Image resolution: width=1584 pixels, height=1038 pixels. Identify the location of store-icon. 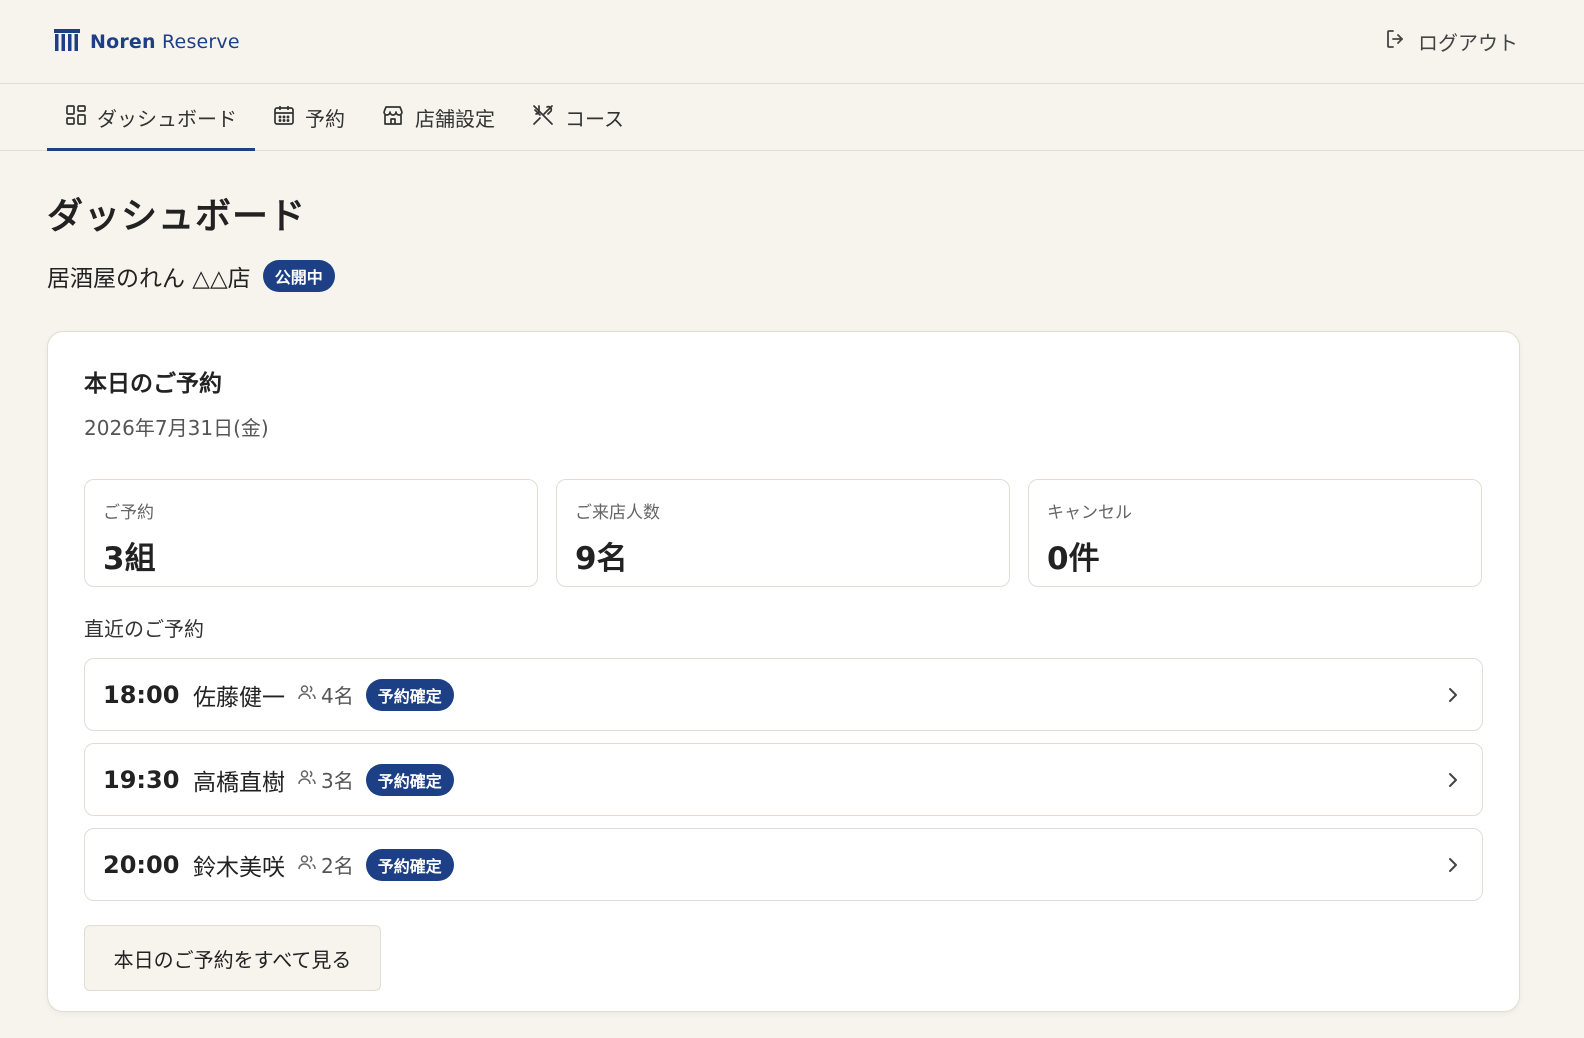
(393, 117).